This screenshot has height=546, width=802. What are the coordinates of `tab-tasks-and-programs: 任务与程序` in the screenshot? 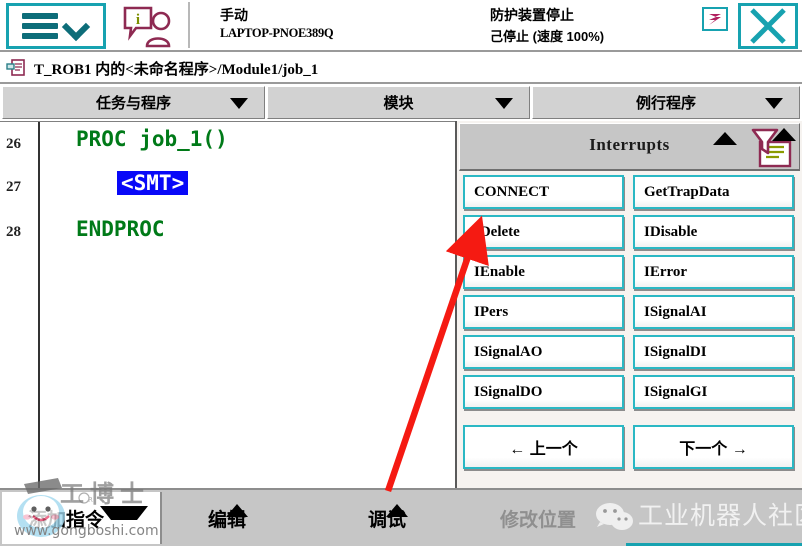 It's located at (133, 102).